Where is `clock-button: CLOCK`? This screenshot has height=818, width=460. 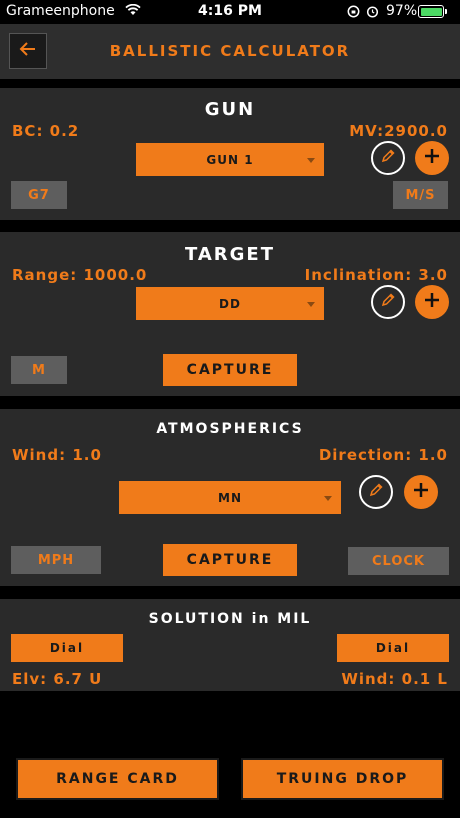
clock-button: CLOCK is located at coordinates (398, 561).